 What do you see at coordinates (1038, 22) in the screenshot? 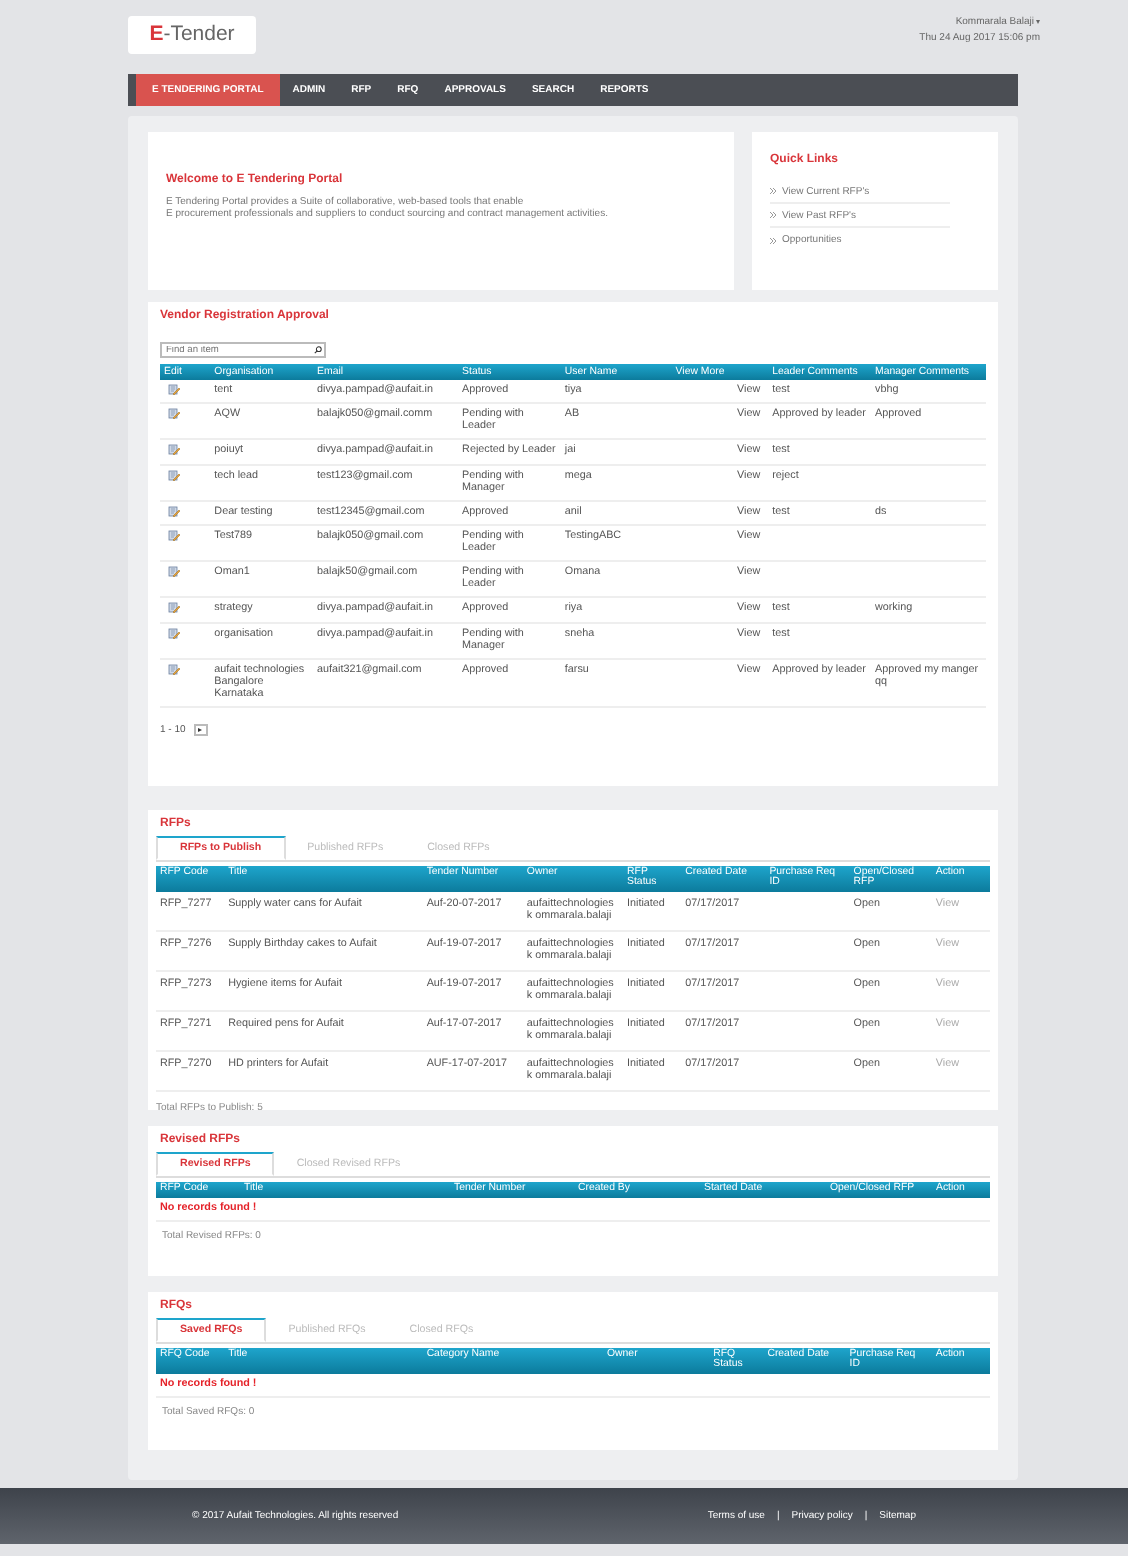
I see `caret-icon` at bounding box center [1038, 22].